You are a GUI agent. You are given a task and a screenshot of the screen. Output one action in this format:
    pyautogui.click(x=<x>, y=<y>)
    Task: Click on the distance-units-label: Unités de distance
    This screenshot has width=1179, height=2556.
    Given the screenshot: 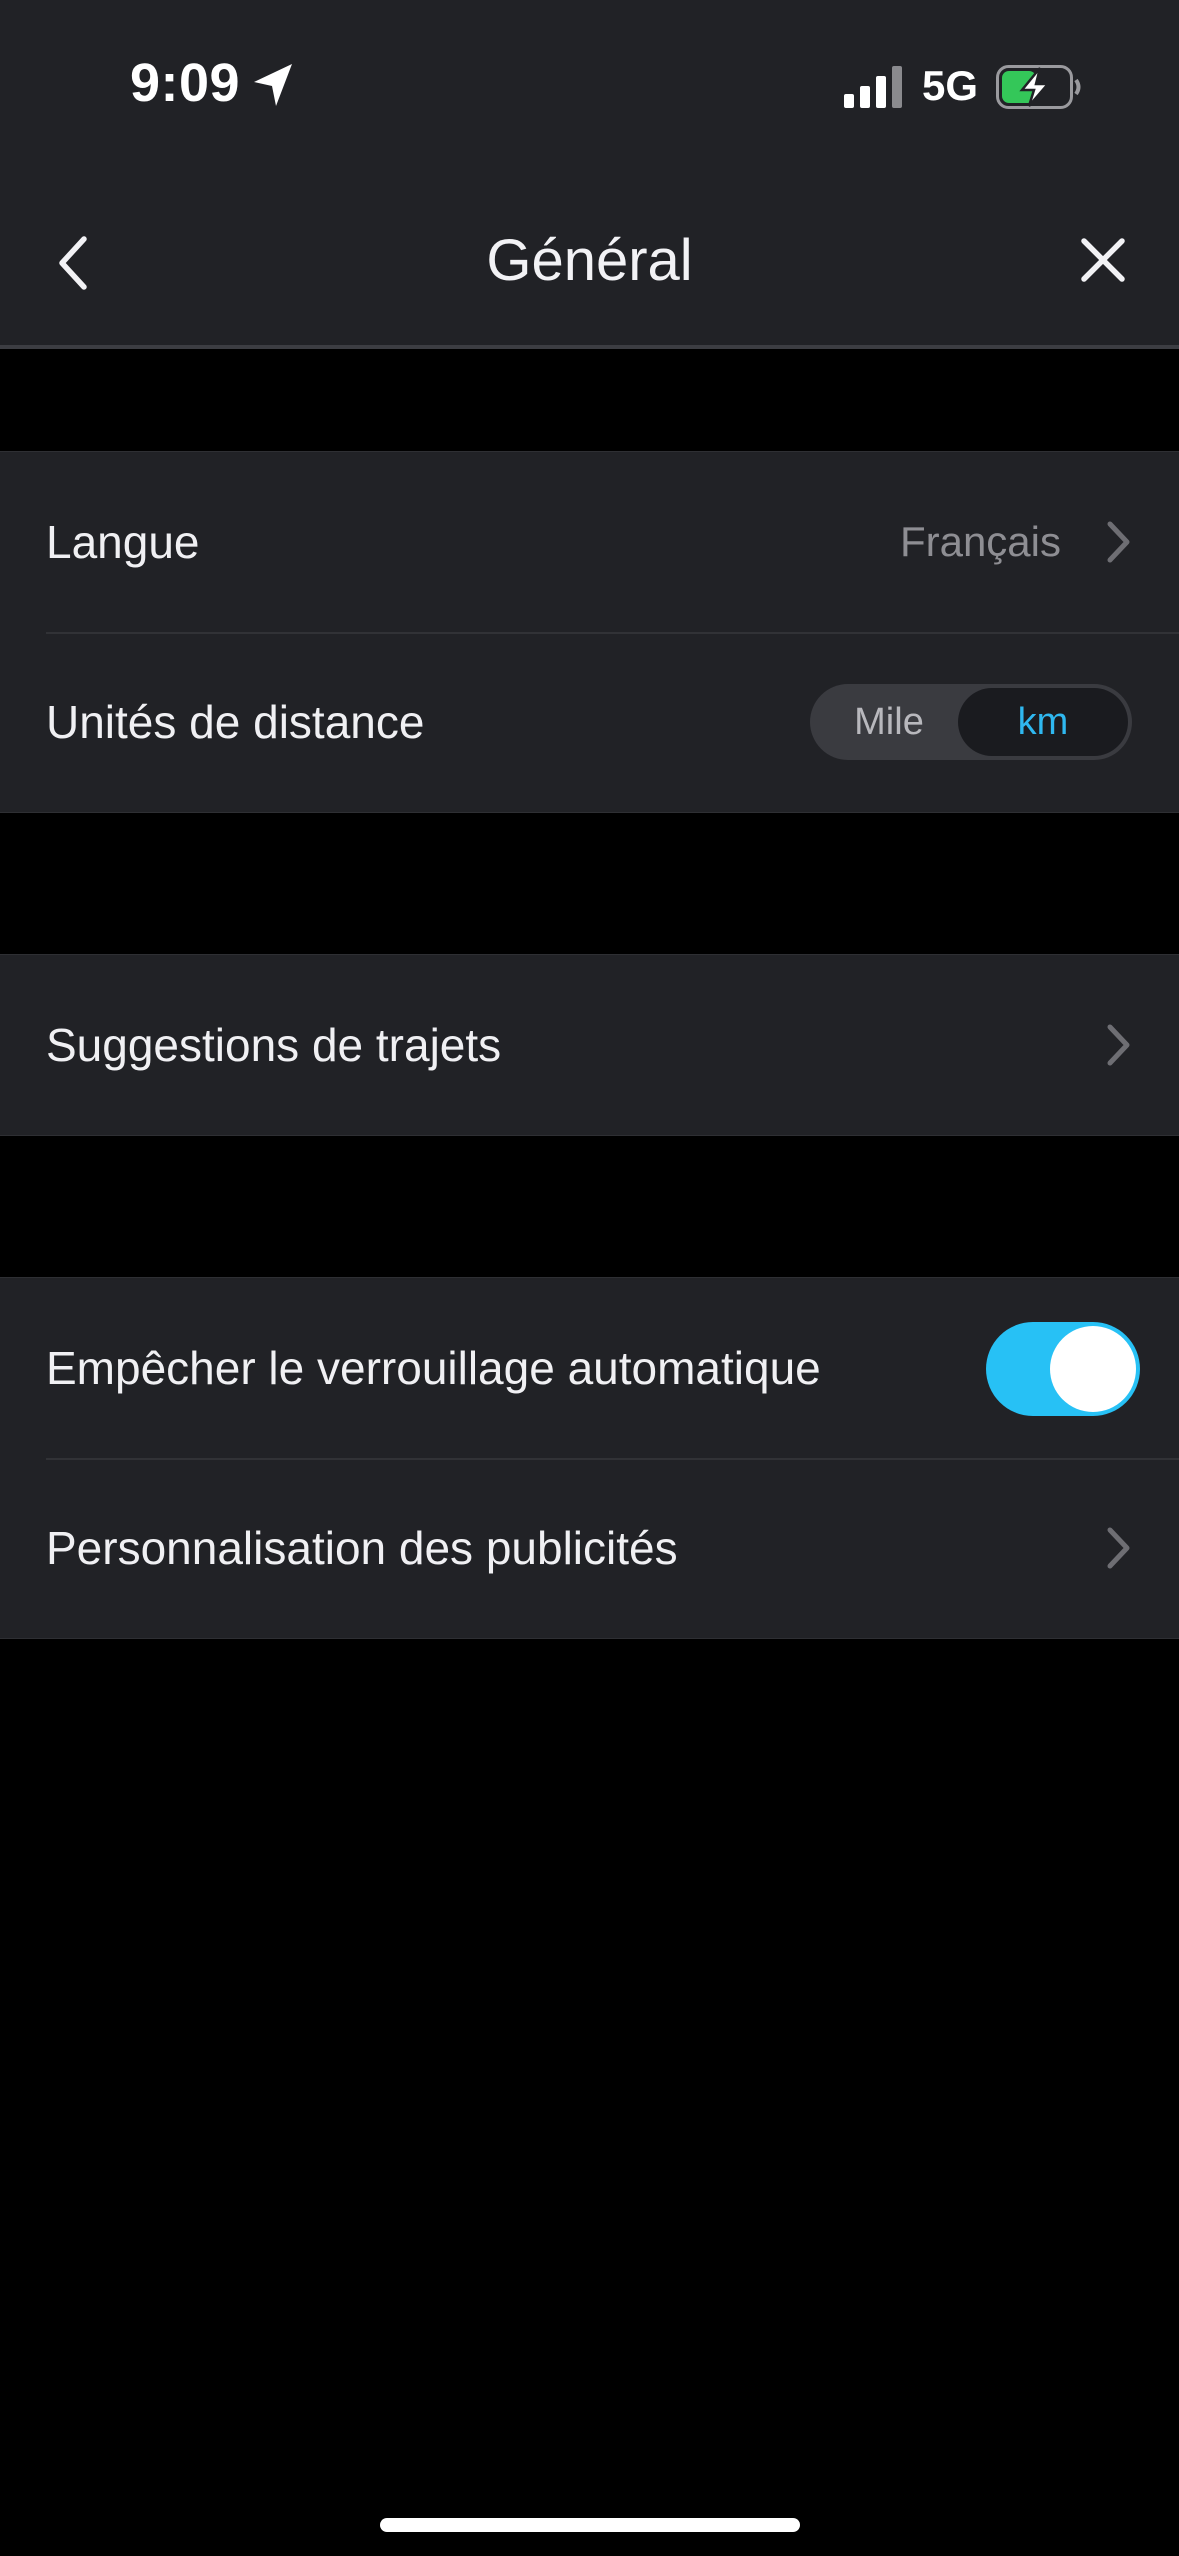 What is the action you would take?
    pyautogui.click(x=235, y=722)
    